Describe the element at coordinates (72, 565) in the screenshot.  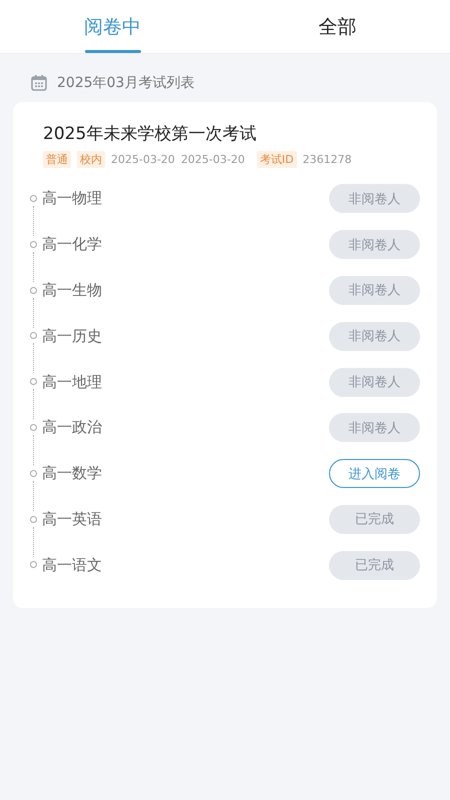
I see `subject-name: 高一语文` at that location.